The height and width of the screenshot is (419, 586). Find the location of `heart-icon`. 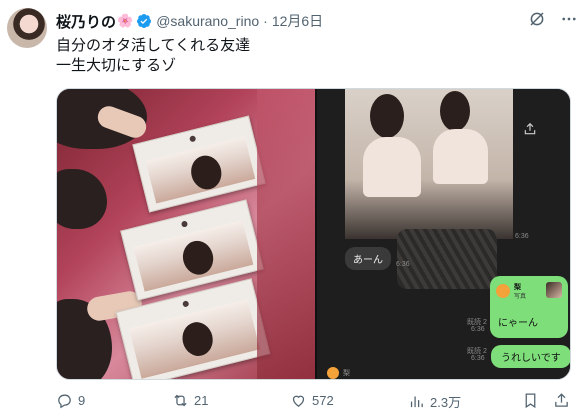

heart-icon is located at coordinates (298, 401).